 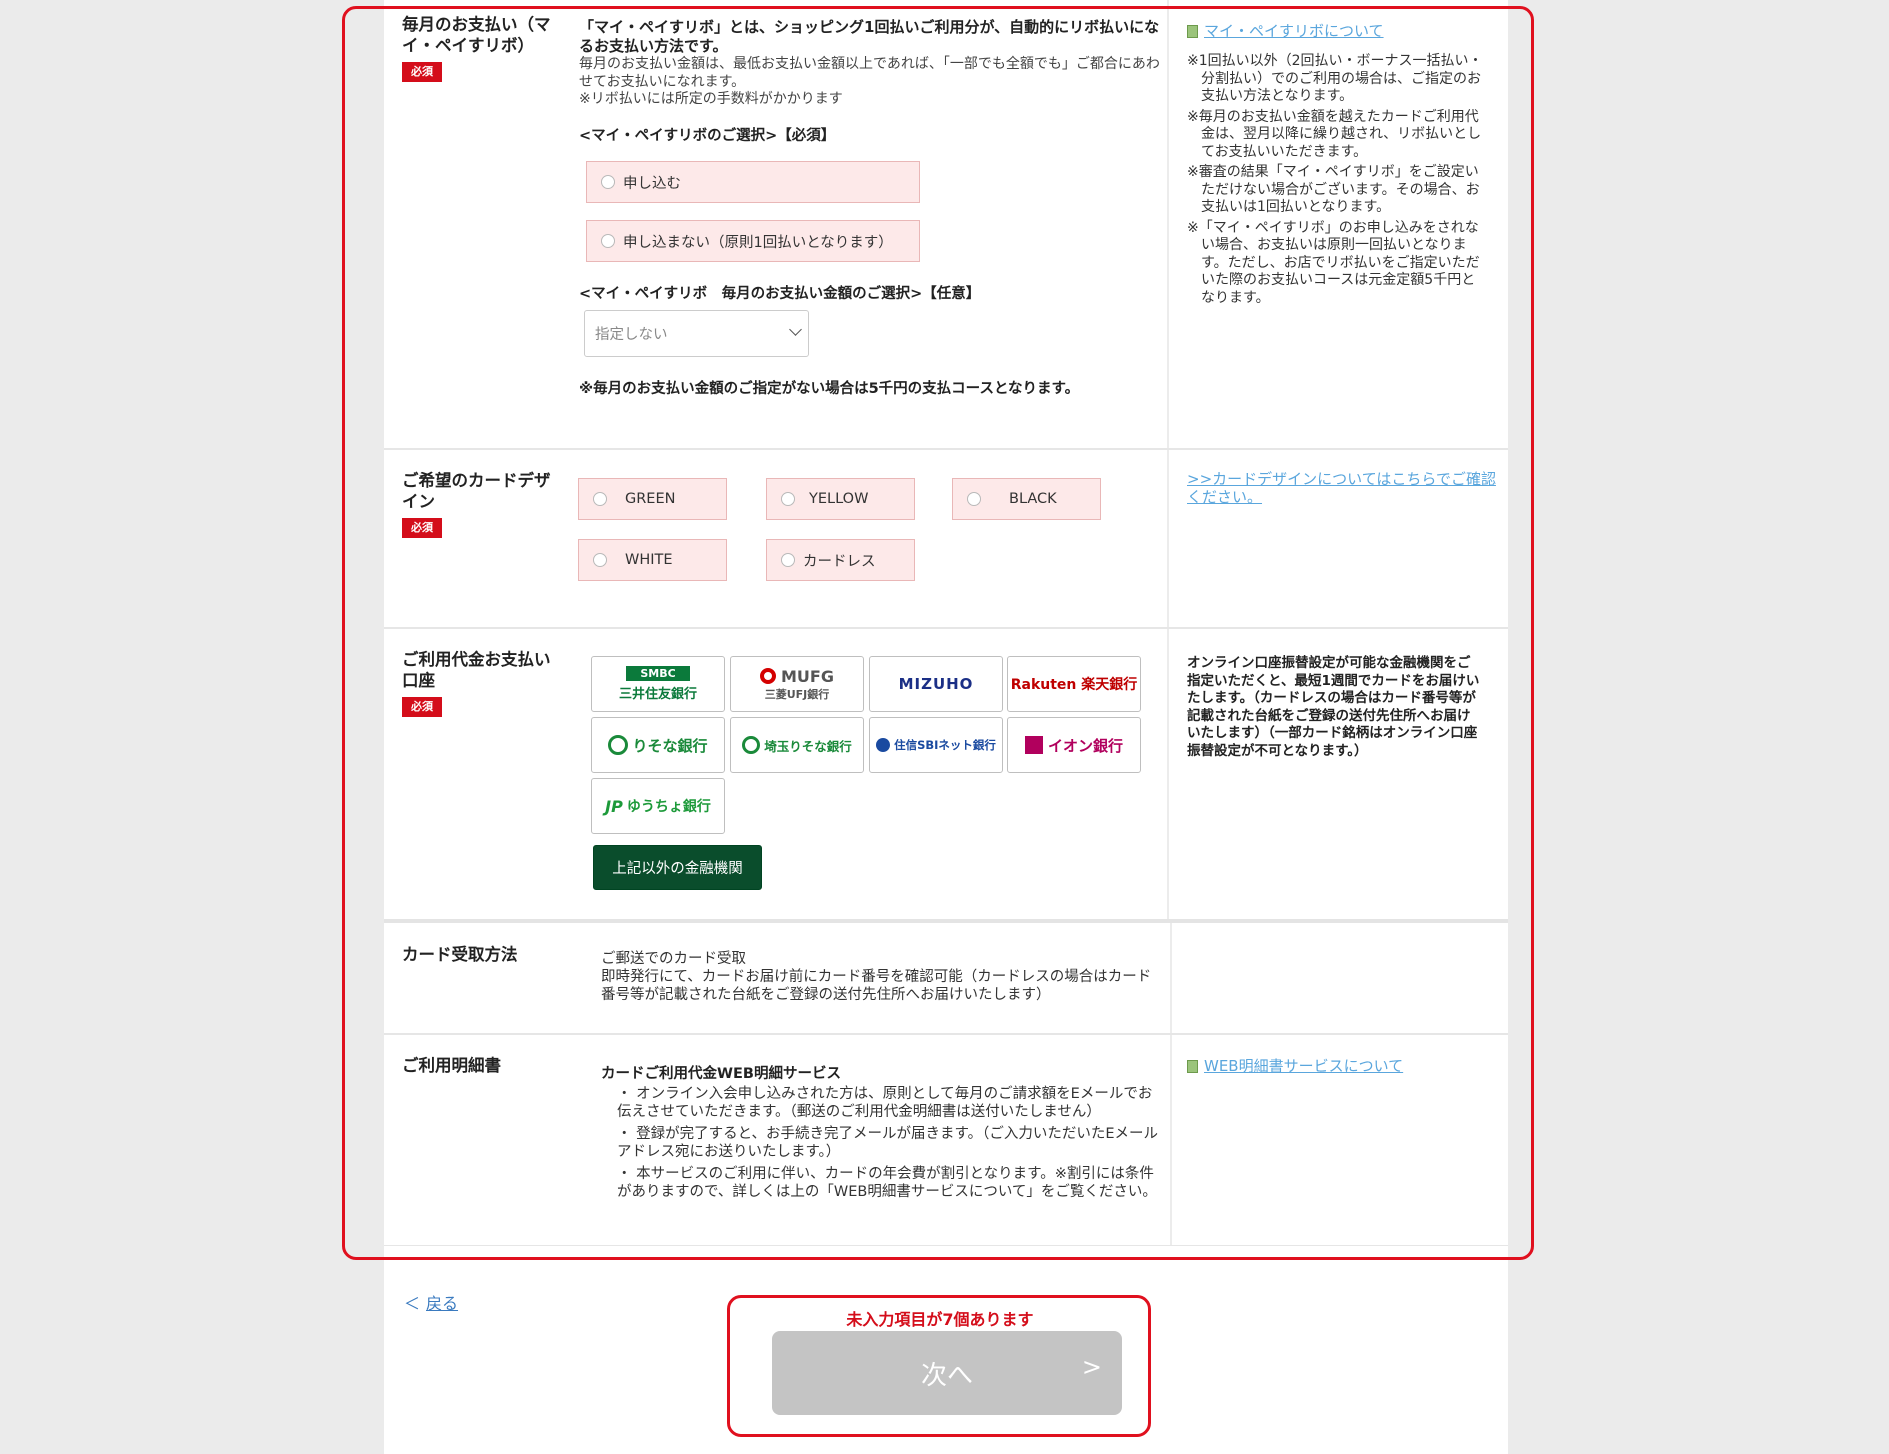 What do you see at coordinates (840, 560) in the screenshot?
I see `design-cardless: カードレス` at bounding box center [840, 560].